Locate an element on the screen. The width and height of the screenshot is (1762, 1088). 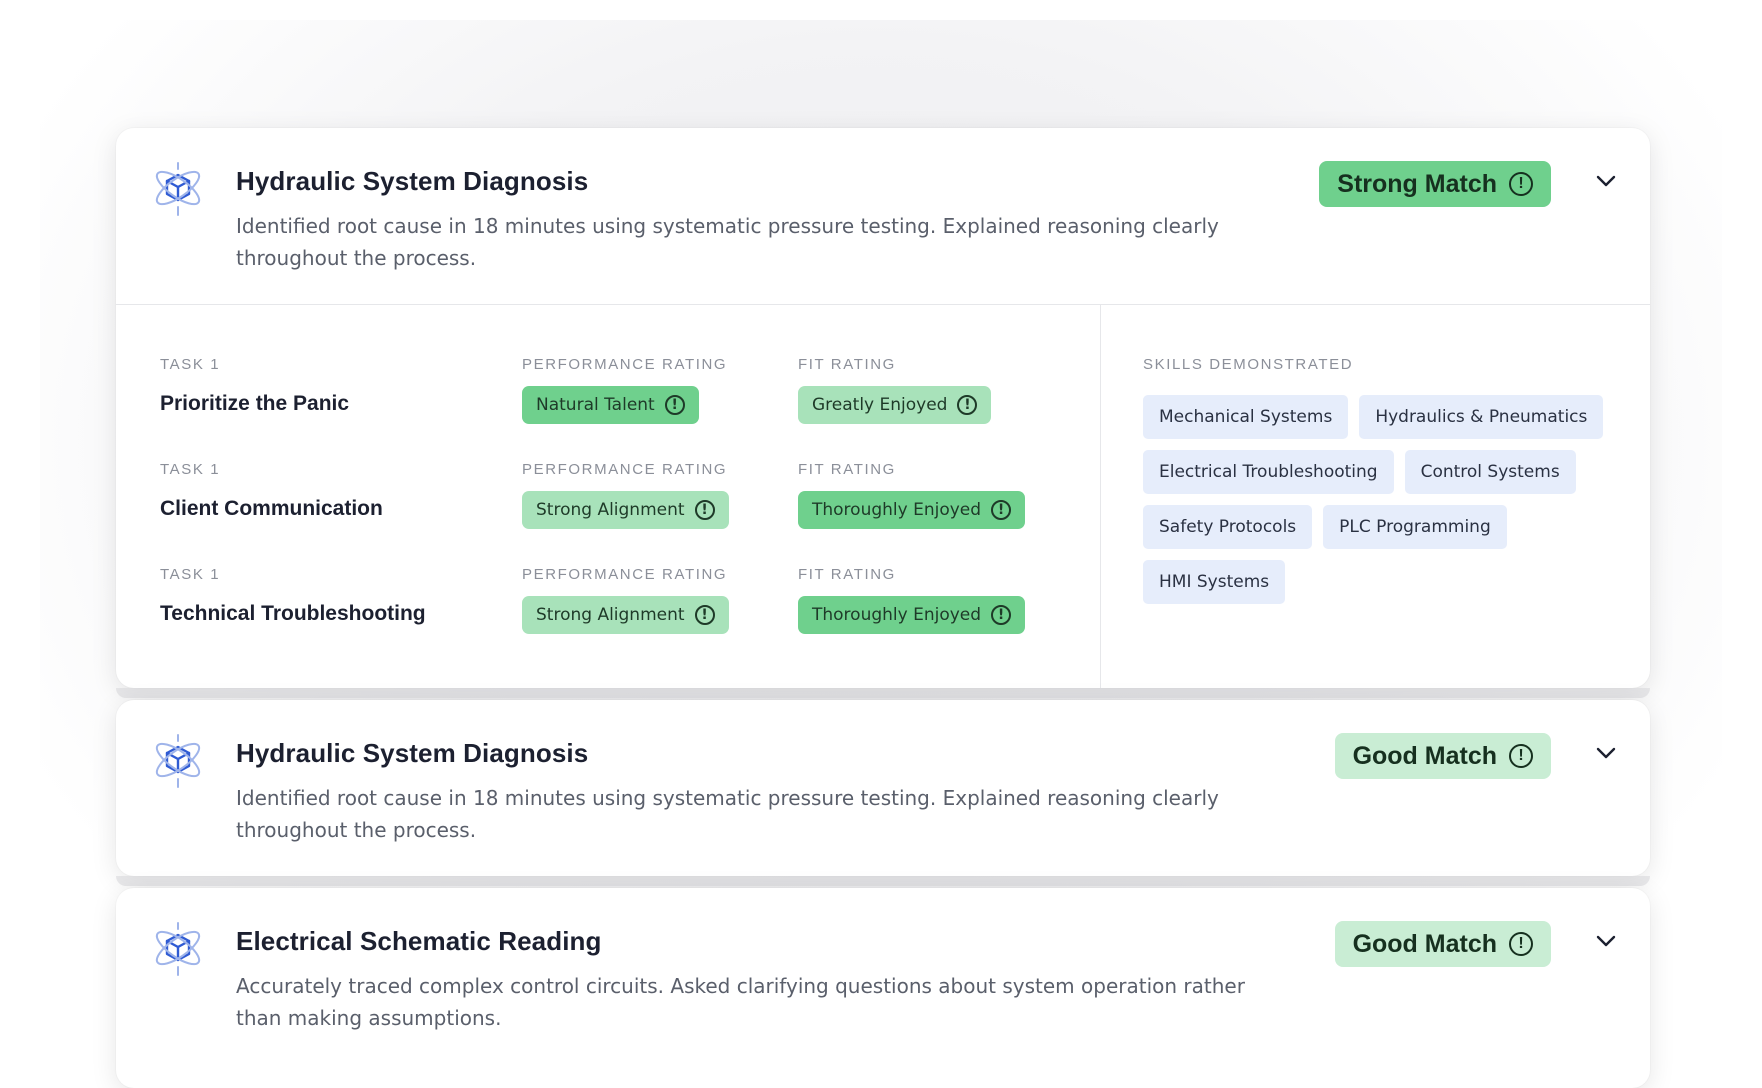
skills-label: SKILLS DEMONSTRATED is located at coordinates (1248, 364).